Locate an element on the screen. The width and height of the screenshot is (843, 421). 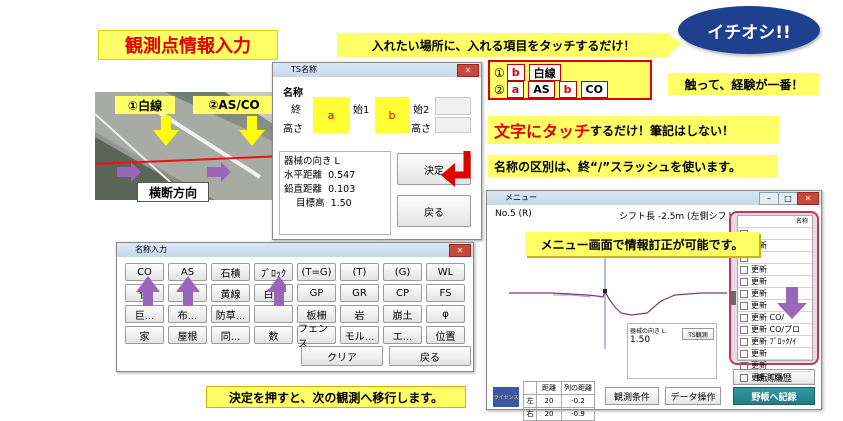
clear-button: クリア is located at coordinates (342, 356).